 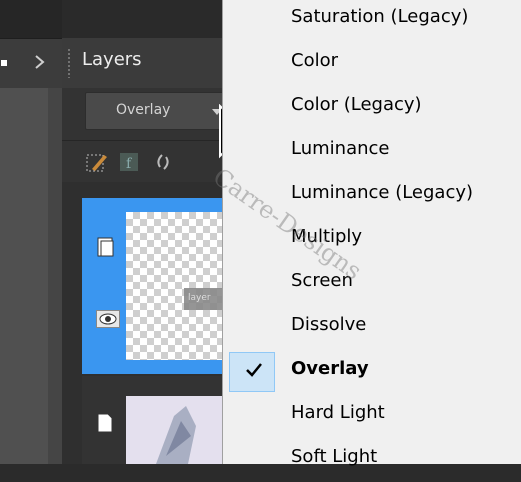 I want to click on panel-title: Layers, so click(x=112, y=59).